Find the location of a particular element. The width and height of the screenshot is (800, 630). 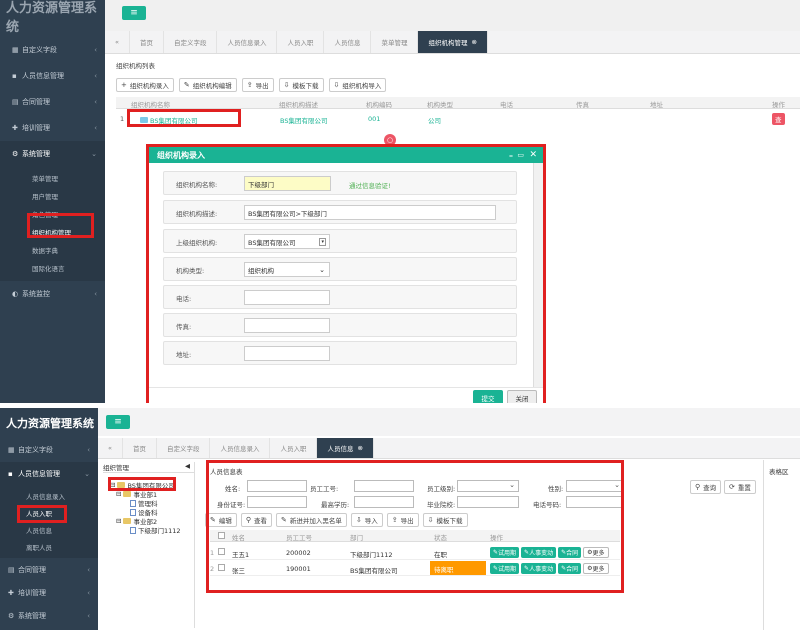

phone-input is located at coordinates (287, 297).